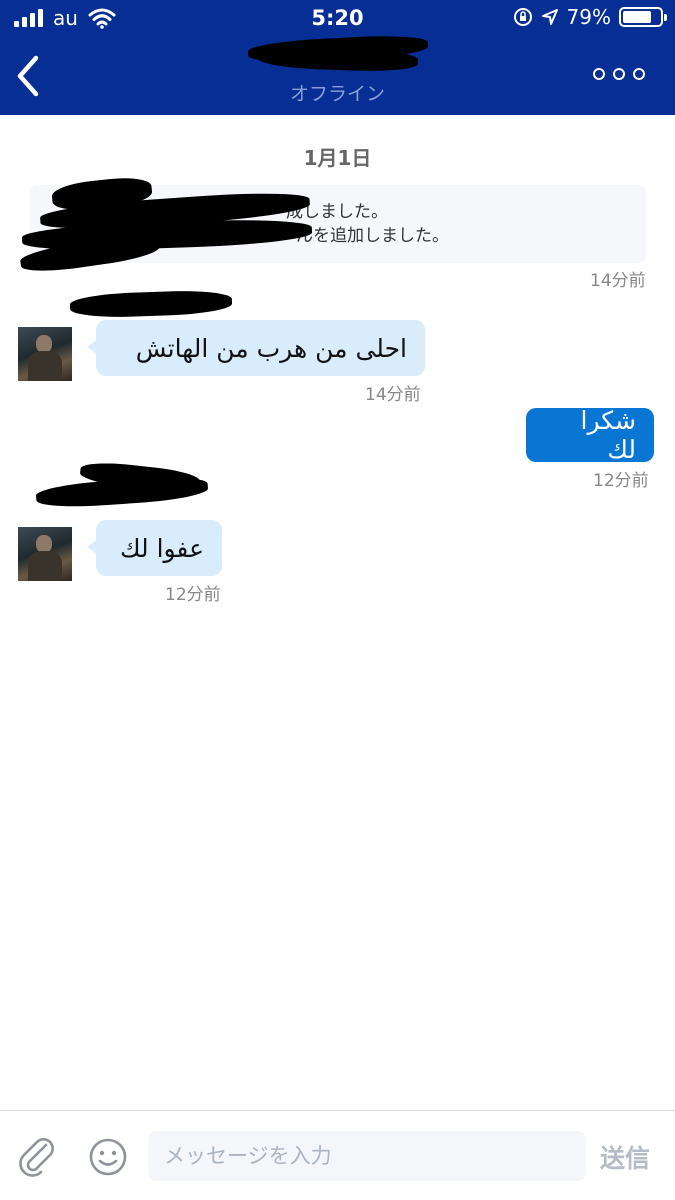 The image size is (675, 1200). What do you see at coordinates (108, 1157) in the screenshot?
I see `emoji-icon` at bounding box center [108, 1157].